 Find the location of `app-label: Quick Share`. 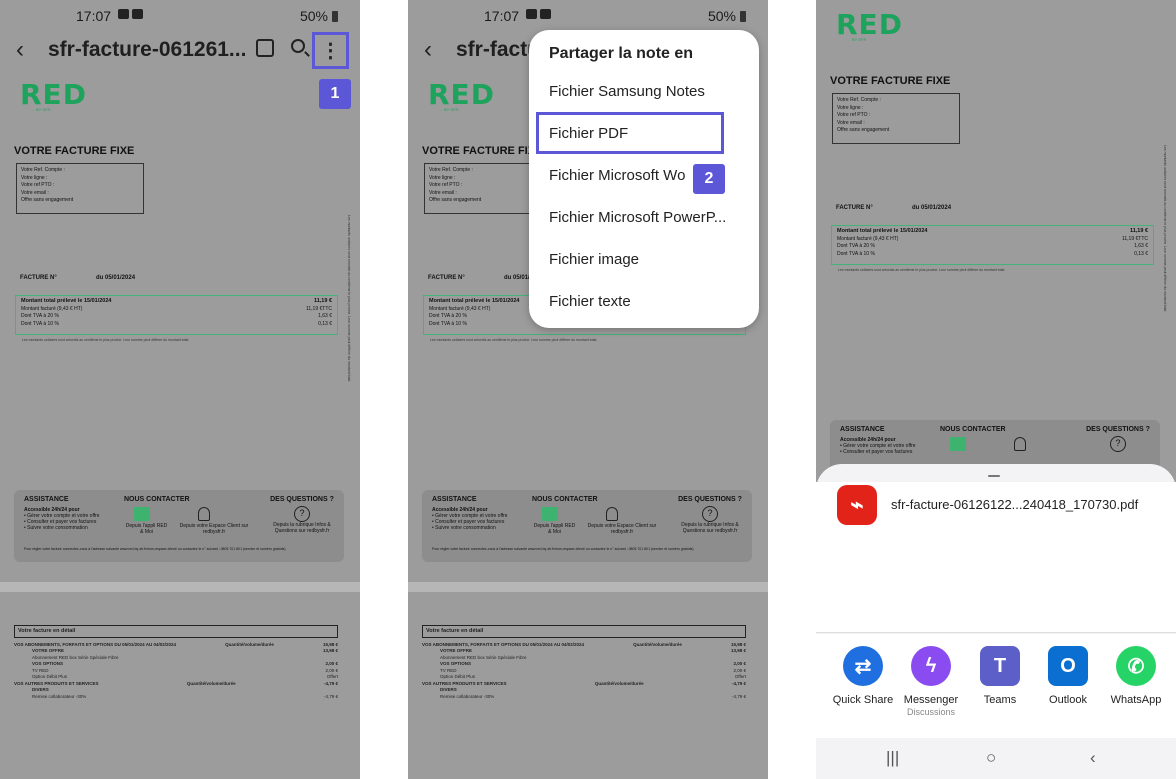

app-label: Quick Share is located at coordinates (863, 700).